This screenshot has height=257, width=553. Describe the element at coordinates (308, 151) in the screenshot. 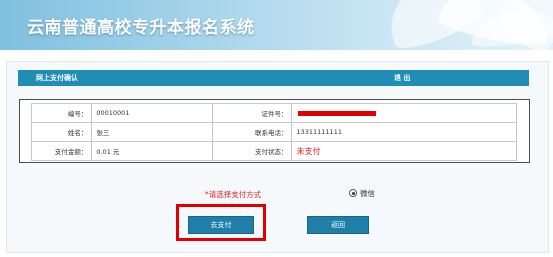

I see `status-badge: 未支付` at that location.